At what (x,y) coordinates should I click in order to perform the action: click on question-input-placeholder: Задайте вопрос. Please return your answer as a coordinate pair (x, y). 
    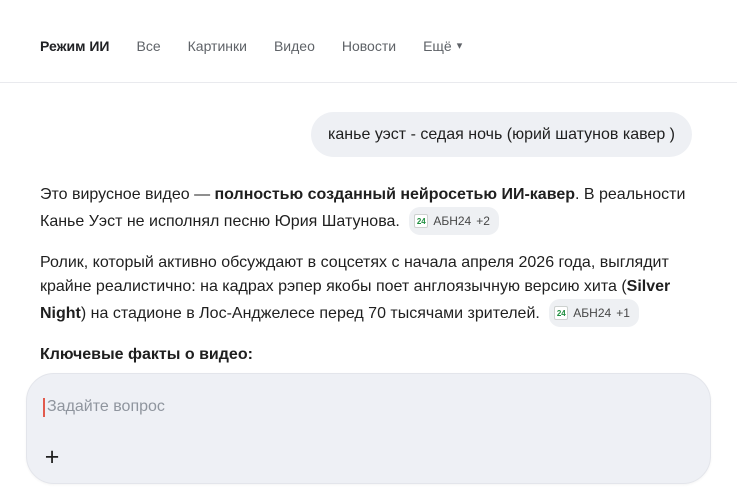
    Looking at the image, I should click on (106, 406).